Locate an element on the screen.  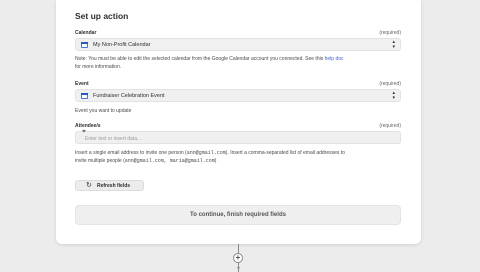
chevron-down-icon: ▼ is located at coordinates (238, 269).